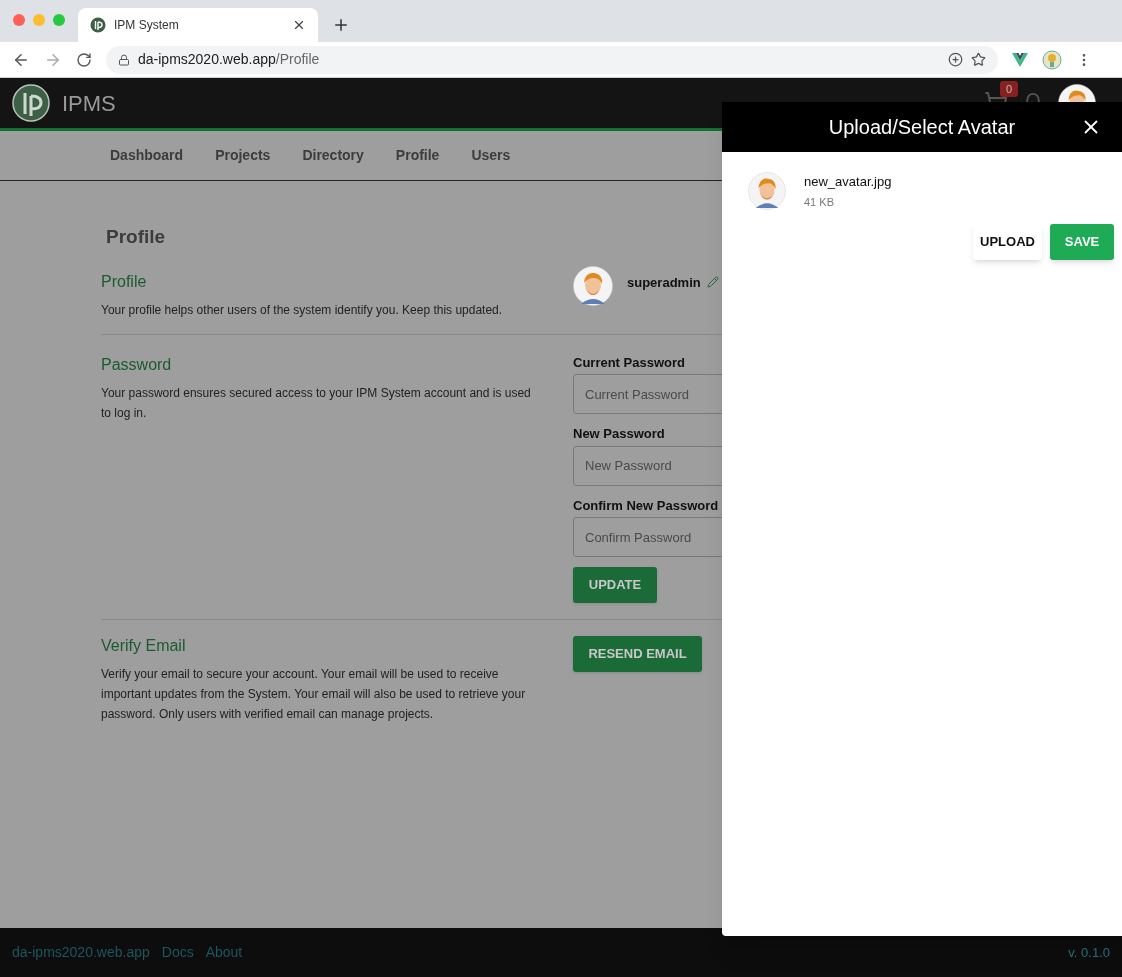 Image resolution: width=1122 pixels, height=977 pixels. I want to click on tab-title: IPM System, so click(147, 25).